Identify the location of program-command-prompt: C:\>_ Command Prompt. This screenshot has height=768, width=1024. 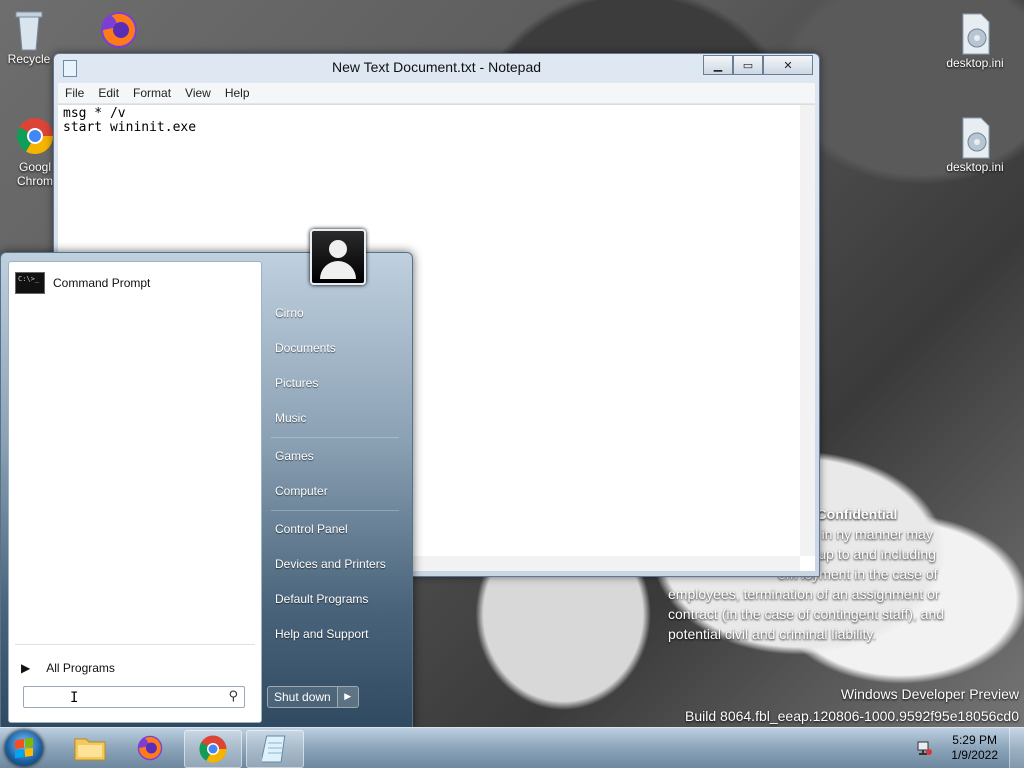
(82, 283).